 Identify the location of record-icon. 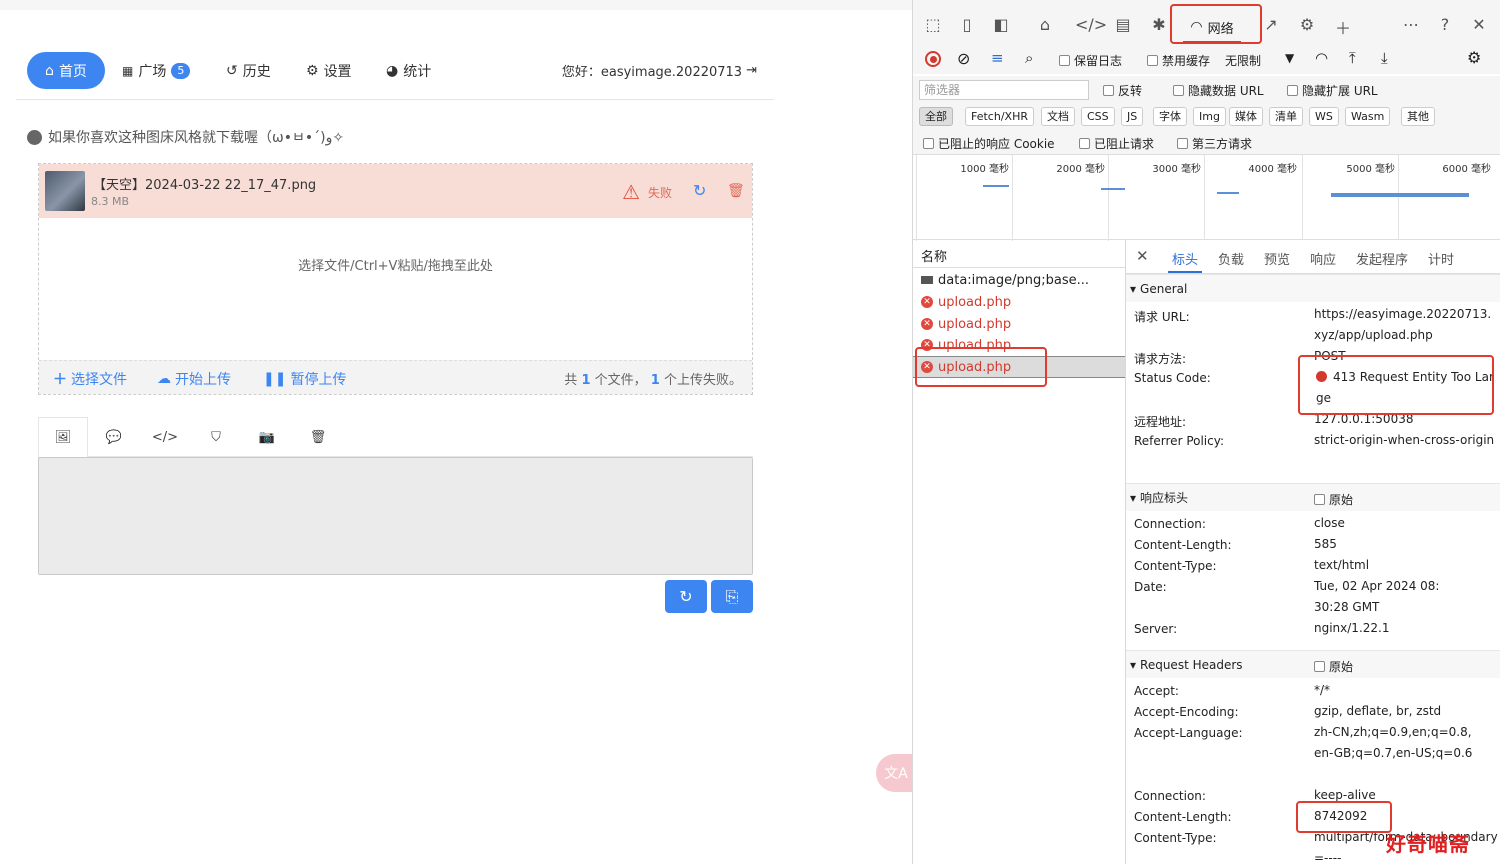
(933, 59).